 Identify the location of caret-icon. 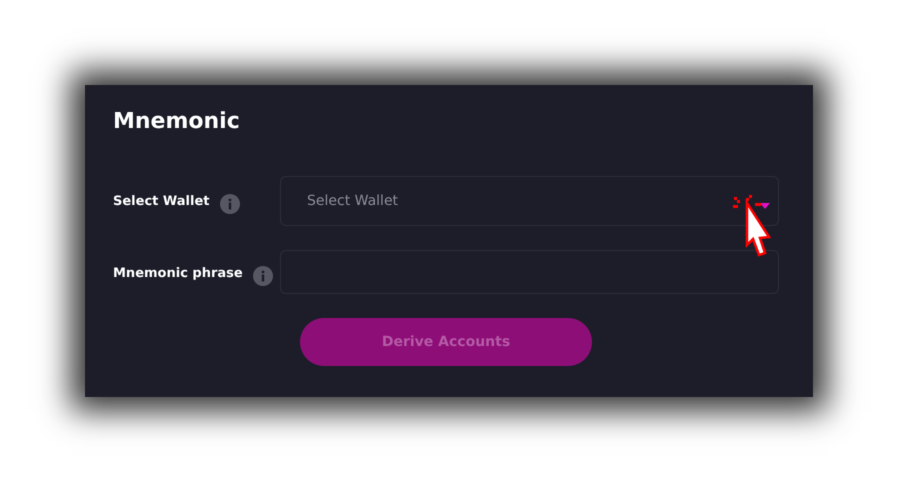
(765, 206).